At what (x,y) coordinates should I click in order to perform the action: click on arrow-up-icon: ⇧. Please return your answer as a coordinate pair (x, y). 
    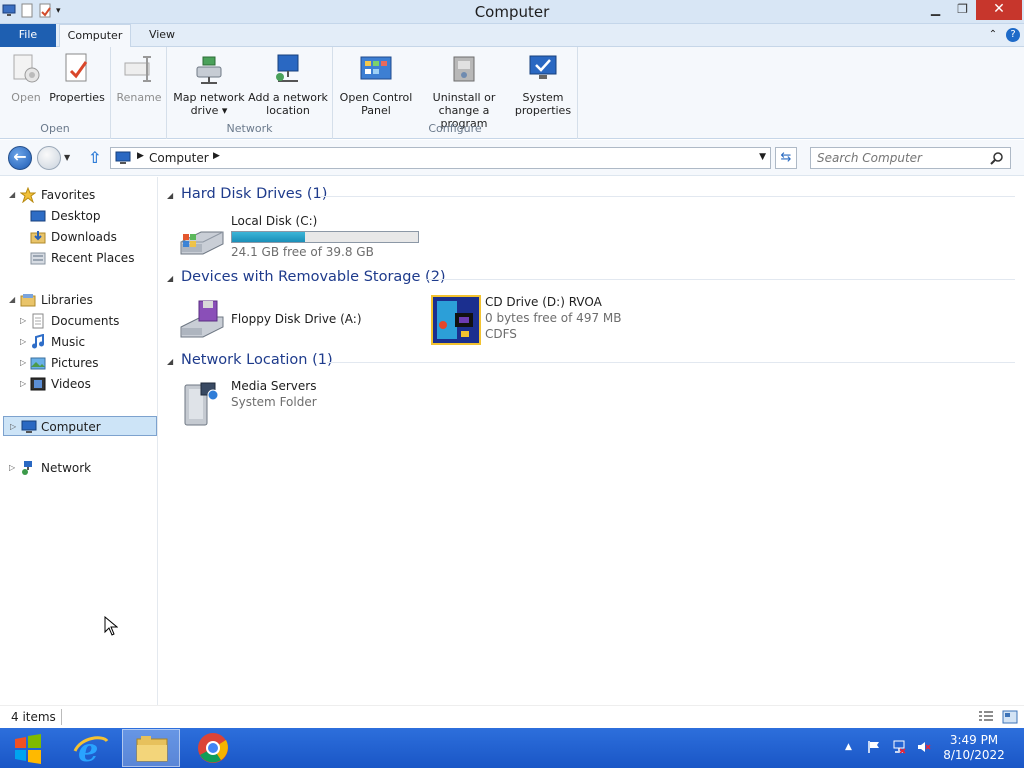
    Looking at the image, I should click on (95, 157).